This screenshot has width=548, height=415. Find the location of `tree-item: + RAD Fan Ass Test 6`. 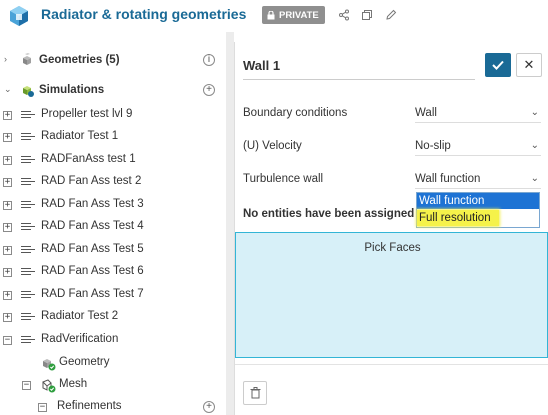

tree-item: + RAD Fan Ass Test 6 is located at coordinates (113, 272).